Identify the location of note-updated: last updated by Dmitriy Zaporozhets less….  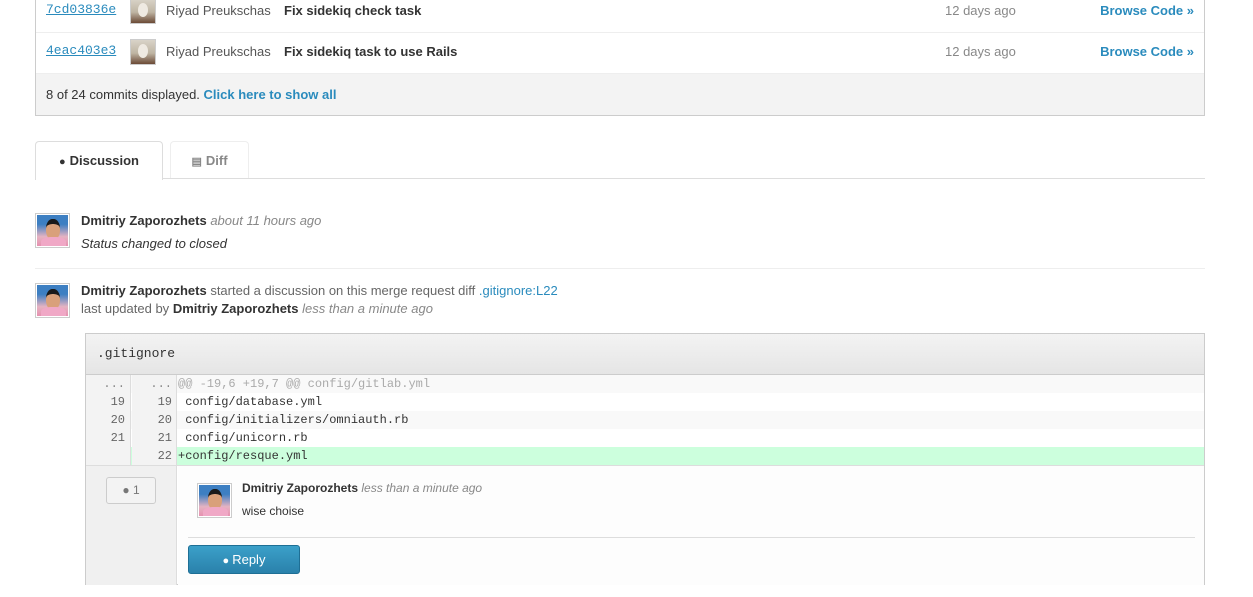
(257, 308).